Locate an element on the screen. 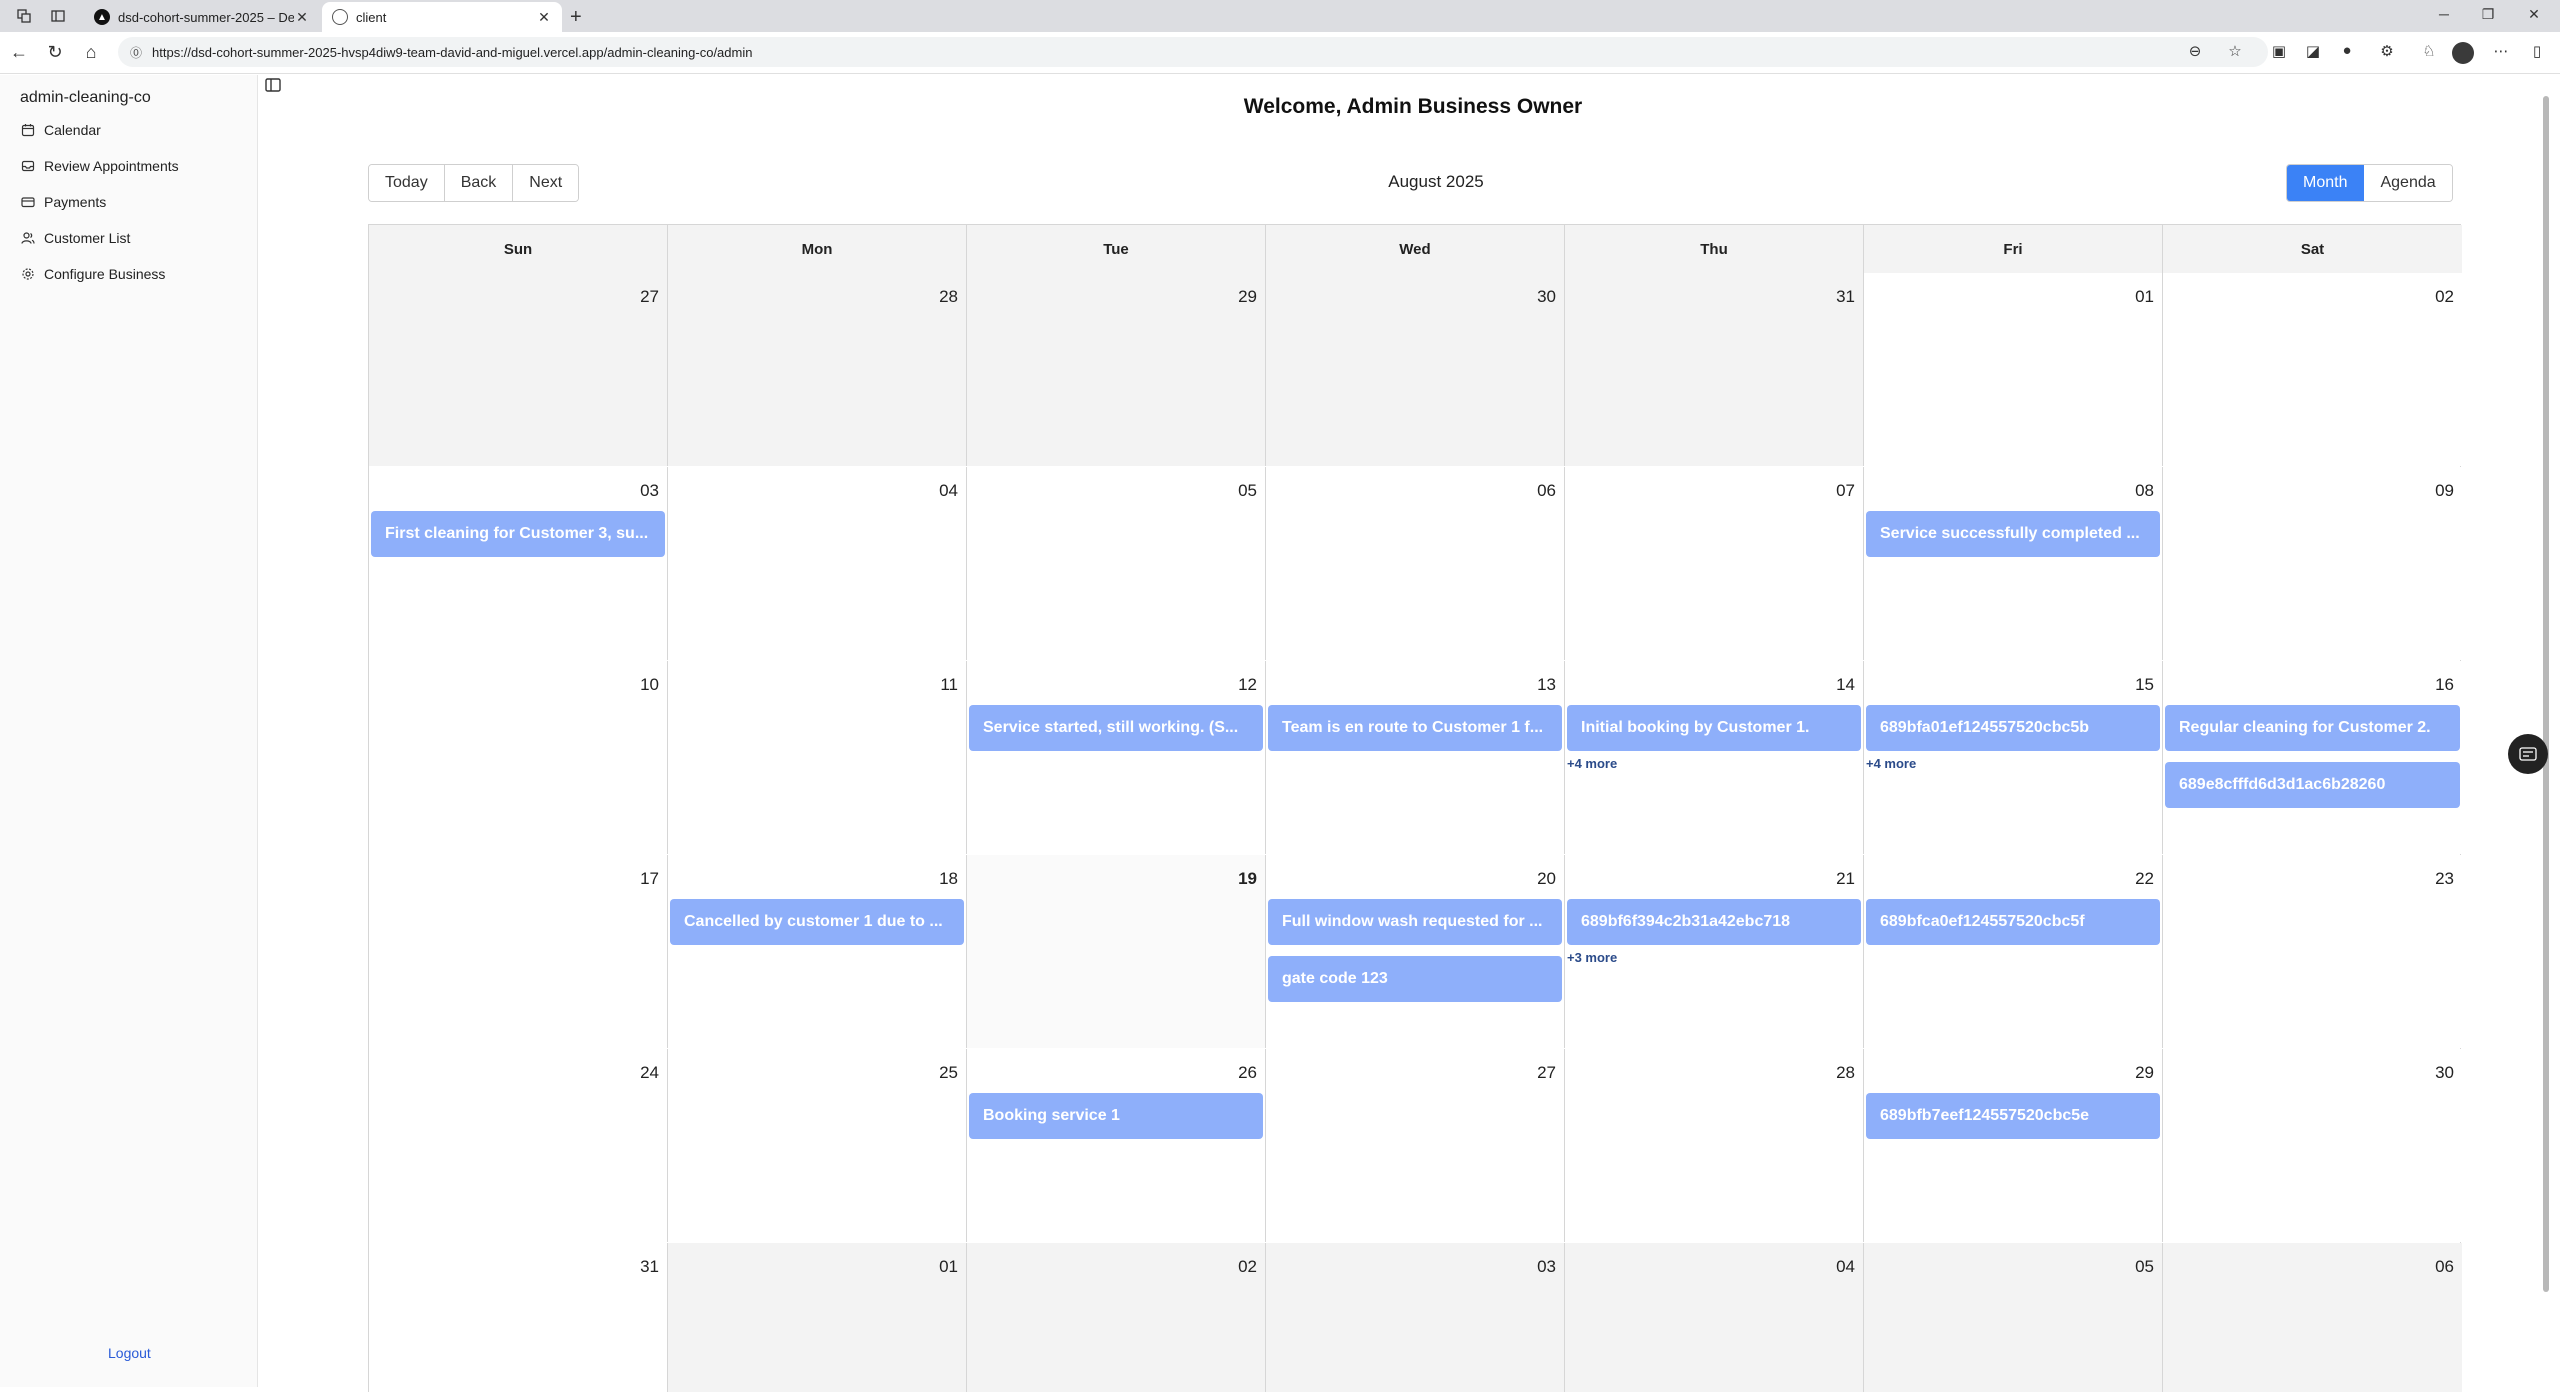  sidebar-toggle-icon: ▯ is located at coordinates (2537, 53).